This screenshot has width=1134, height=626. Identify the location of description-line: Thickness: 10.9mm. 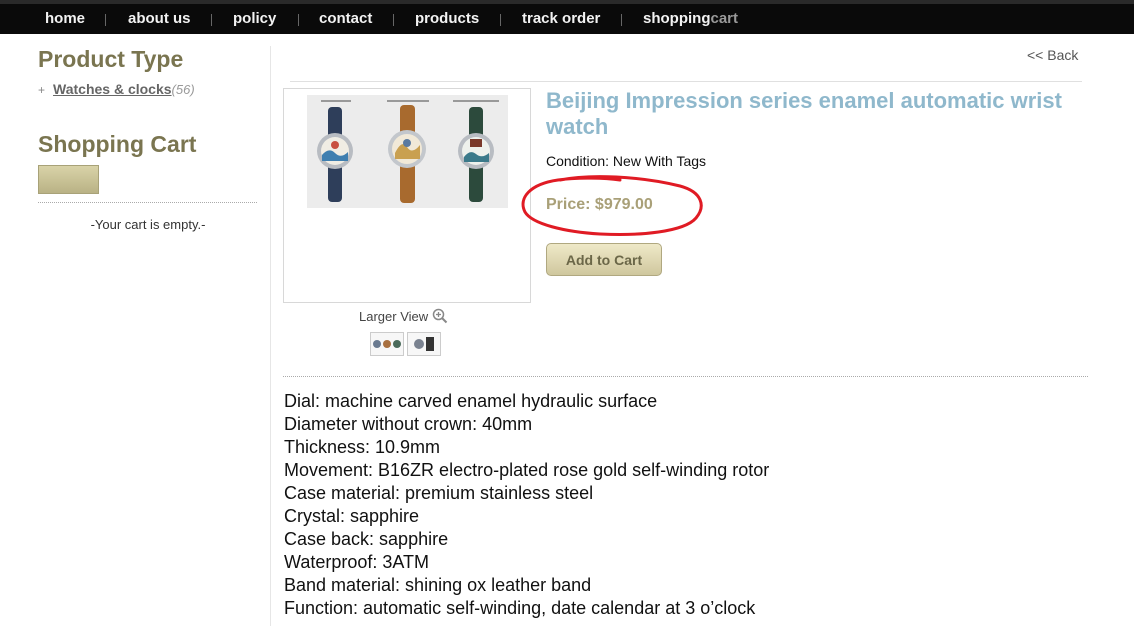
(362, 447).